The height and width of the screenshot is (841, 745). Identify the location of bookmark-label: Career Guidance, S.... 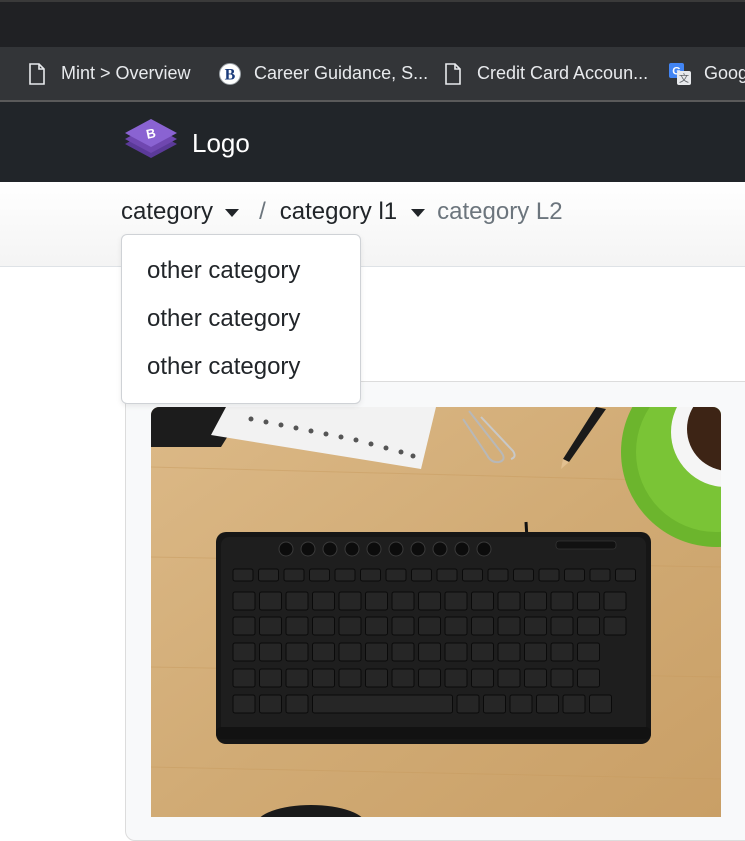
(341, 73).